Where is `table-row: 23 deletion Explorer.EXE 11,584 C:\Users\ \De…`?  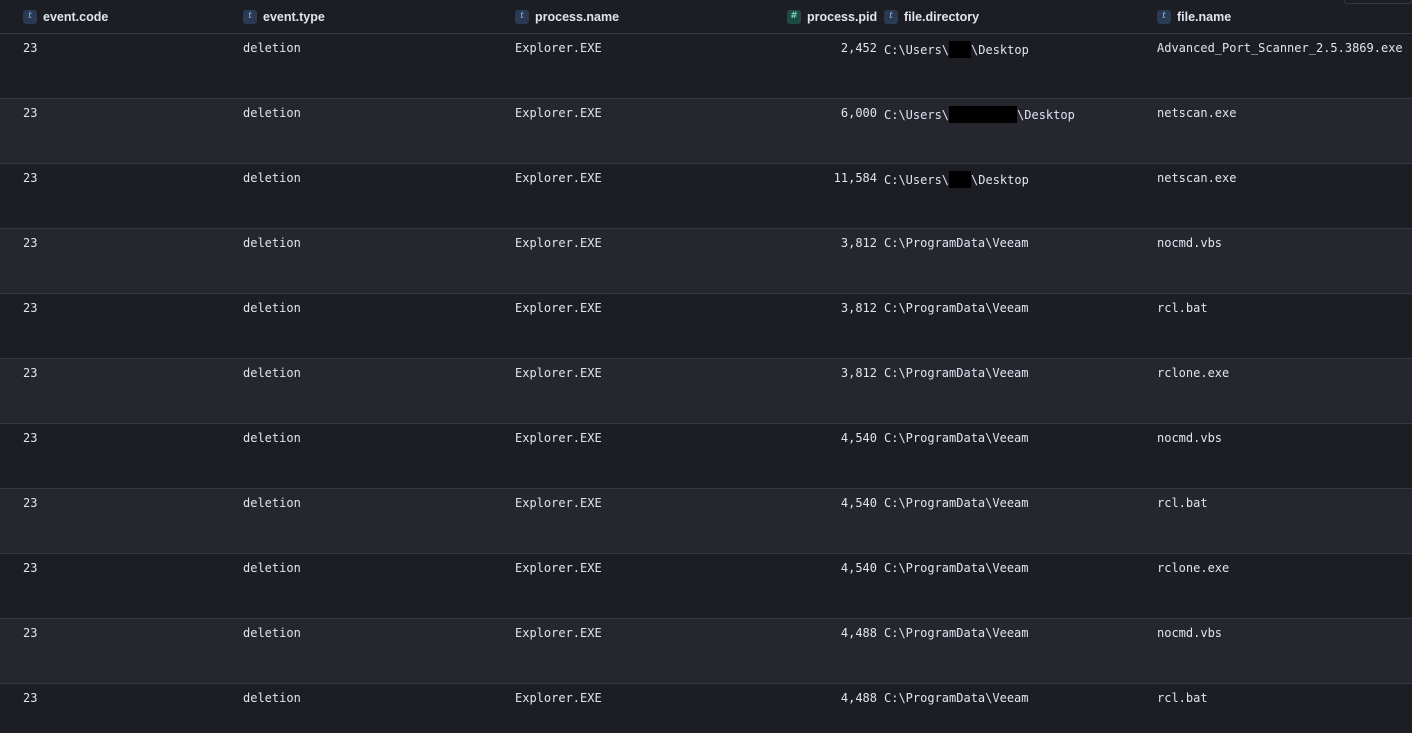 table-row: 23 deletion Explorer.EXE 11,584 C:\Users\ \De… is located at coordinates (706, 196).